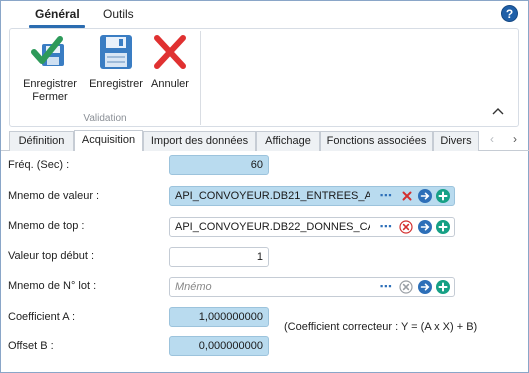  I want to click on ribbon-tab-general: Général, so click(57, 14).